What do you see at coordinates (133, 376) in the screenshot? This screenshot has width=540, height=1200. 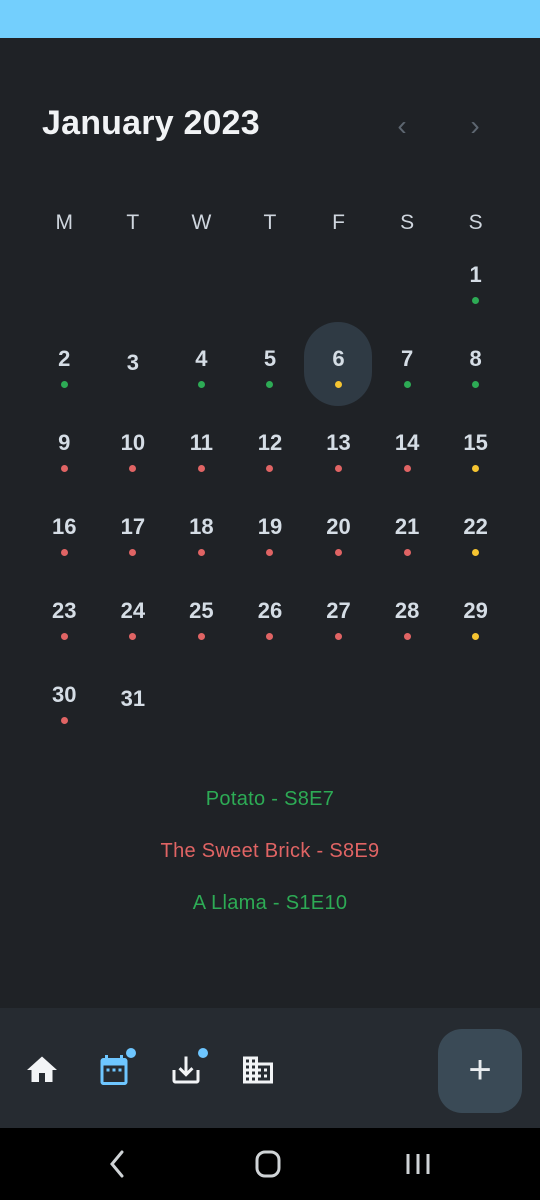 I see `day-cell: 3` at bounding box center [133, 376].